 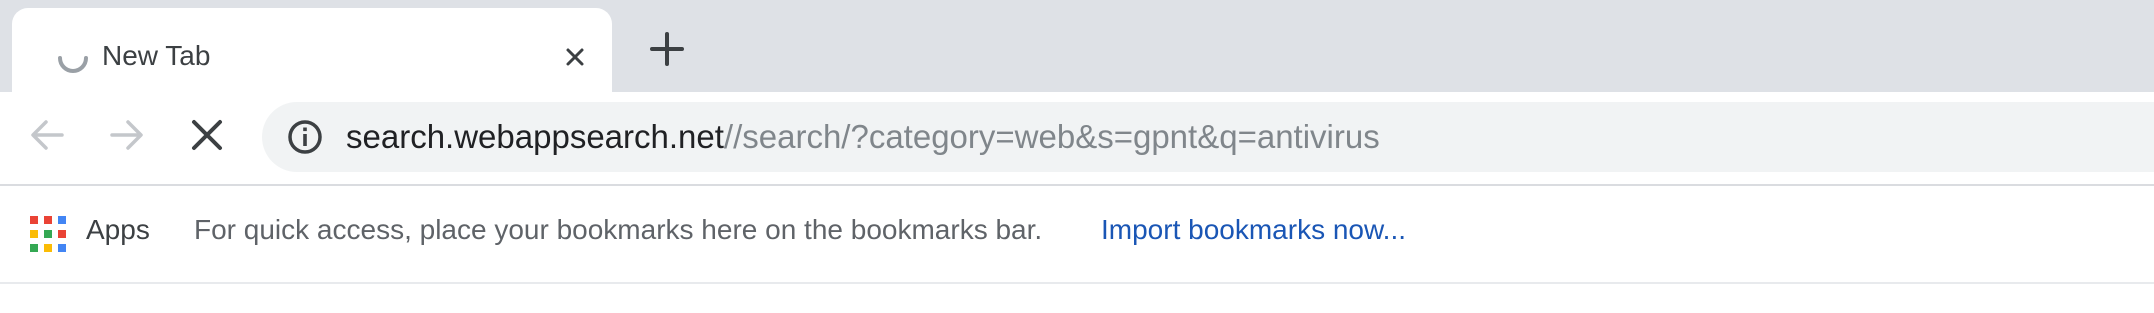 What do you see at coordinates (535, 136) in the screenshot?
I see `url-host: search.webappsearch.net` at bounding box center [535, 136].